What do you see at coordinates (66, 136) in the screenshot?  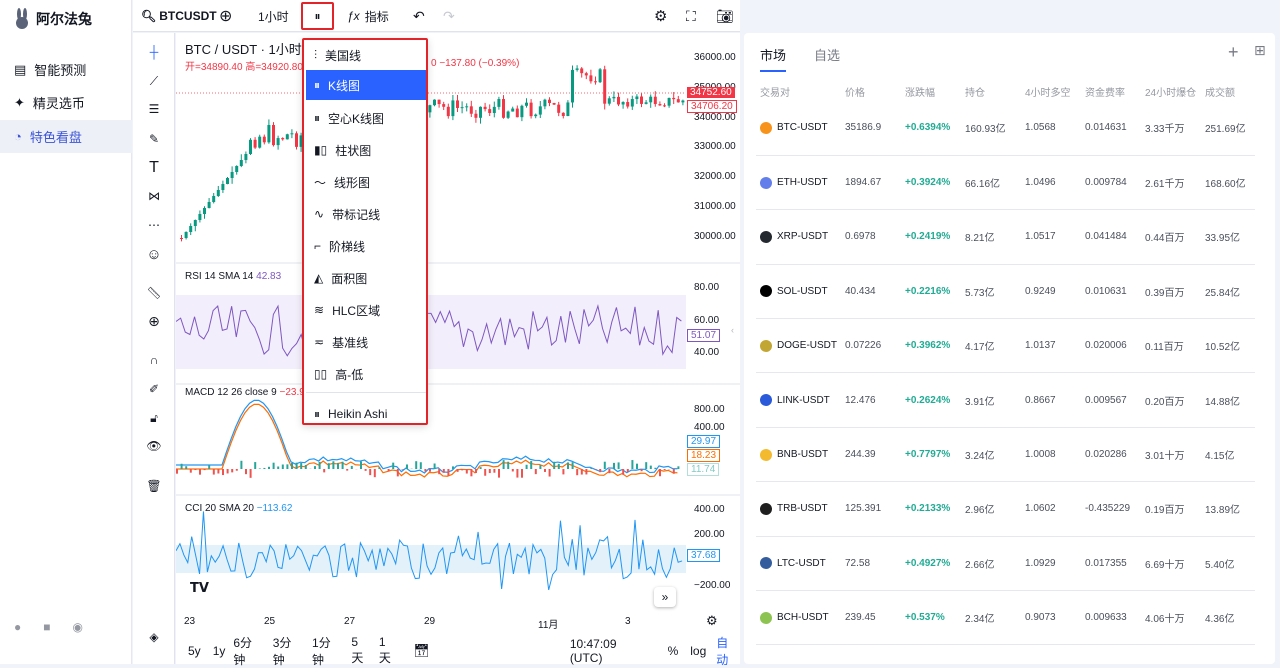 I see `nav-item-special-view: ◔特色看盘` at bounding box center [66, 136].